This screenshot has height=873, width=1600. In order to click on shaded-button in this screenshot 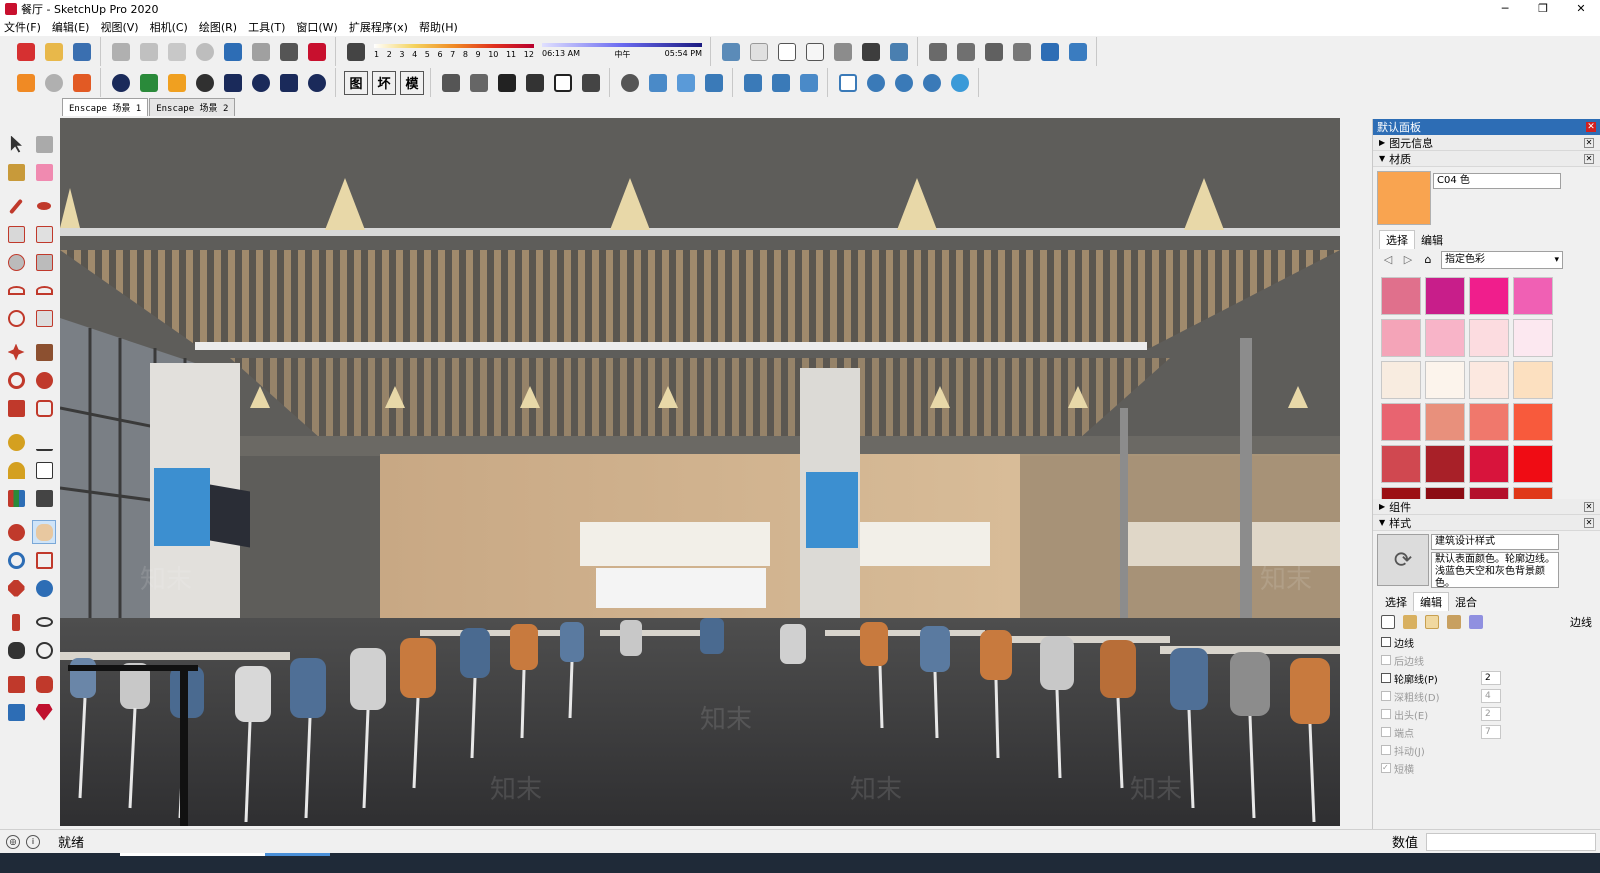, I will do `click(843, 52)`.